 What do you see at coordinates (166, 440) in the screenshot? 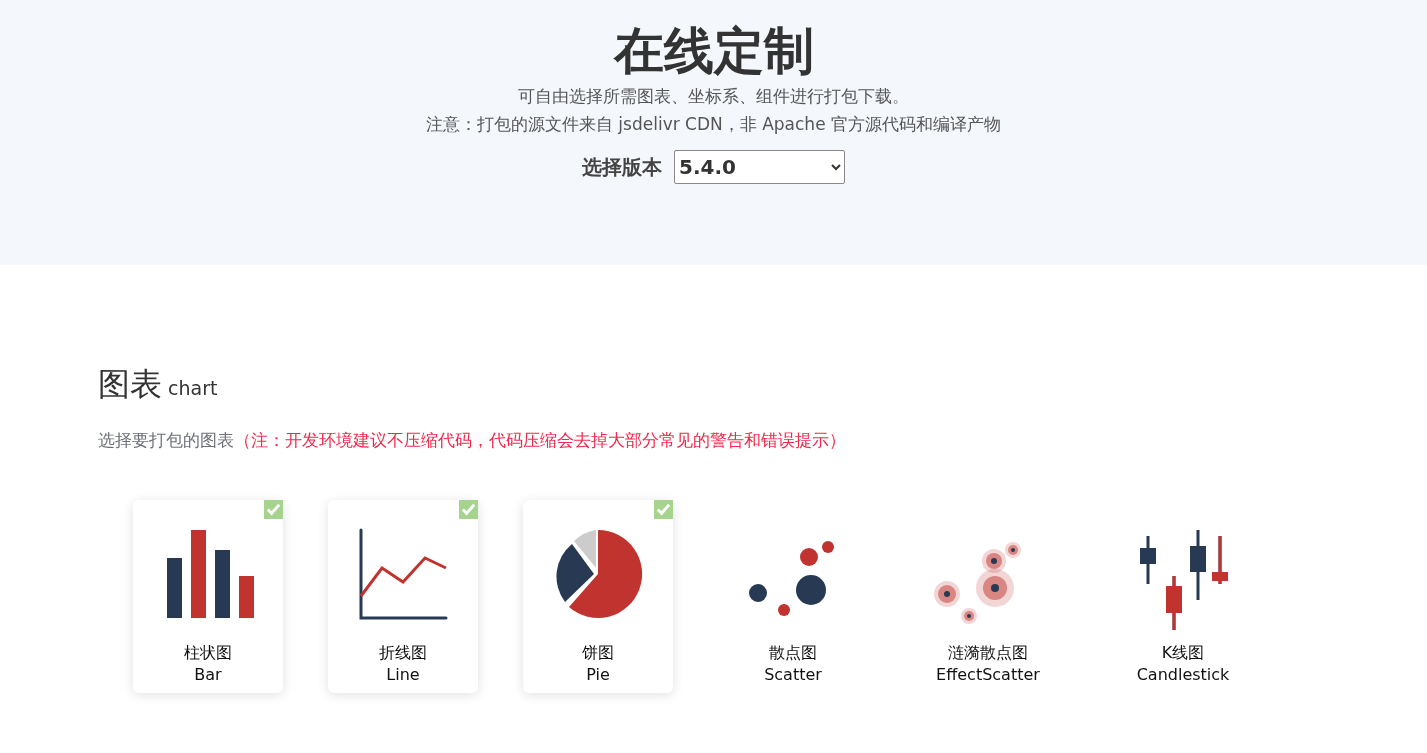
I see `hint-text: 选择要打包的图表` at bounding box center [166, 440].